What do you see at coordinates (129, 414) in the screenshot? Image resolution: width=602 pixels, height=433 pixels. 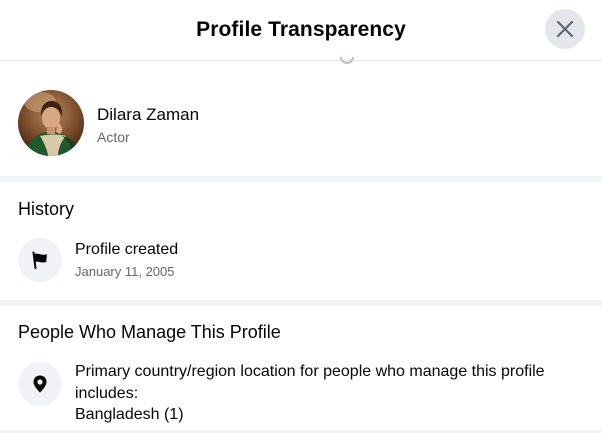 I see `managers-item-value: Bangladesh (1)` at bounding box center [129, 414].